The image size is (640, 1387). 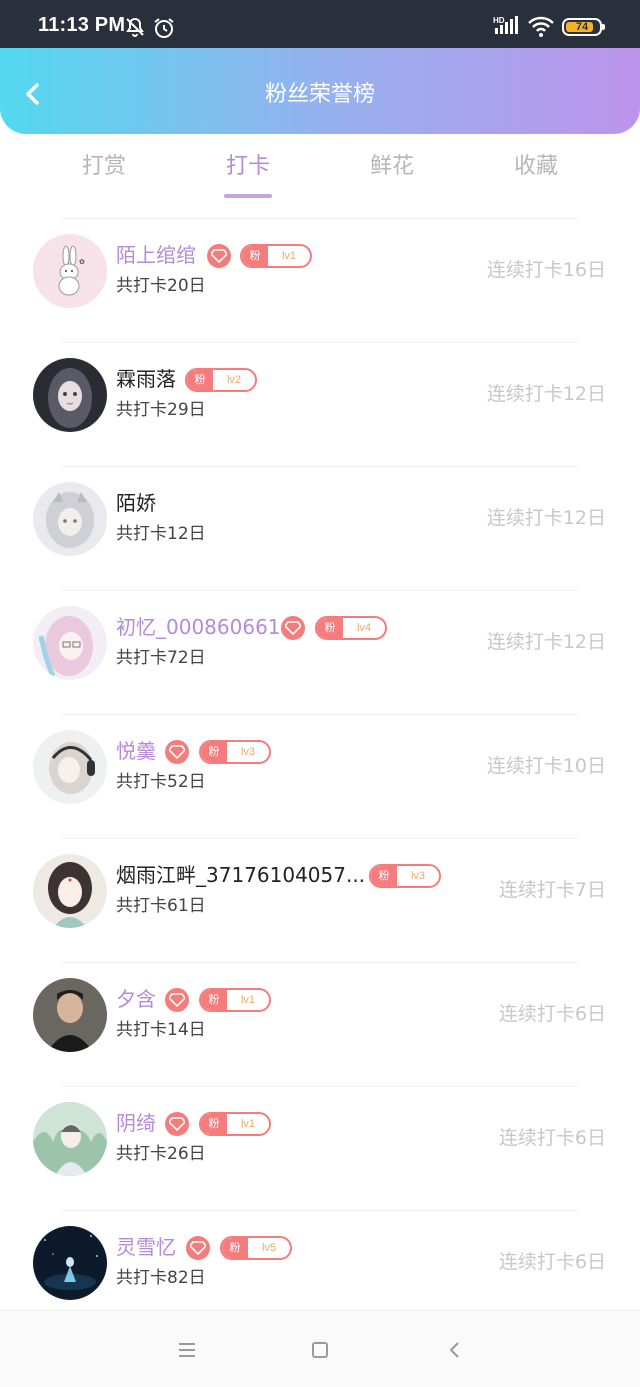 I want to click on pink-hair-avatar-icon, so click(x=70, y=643).